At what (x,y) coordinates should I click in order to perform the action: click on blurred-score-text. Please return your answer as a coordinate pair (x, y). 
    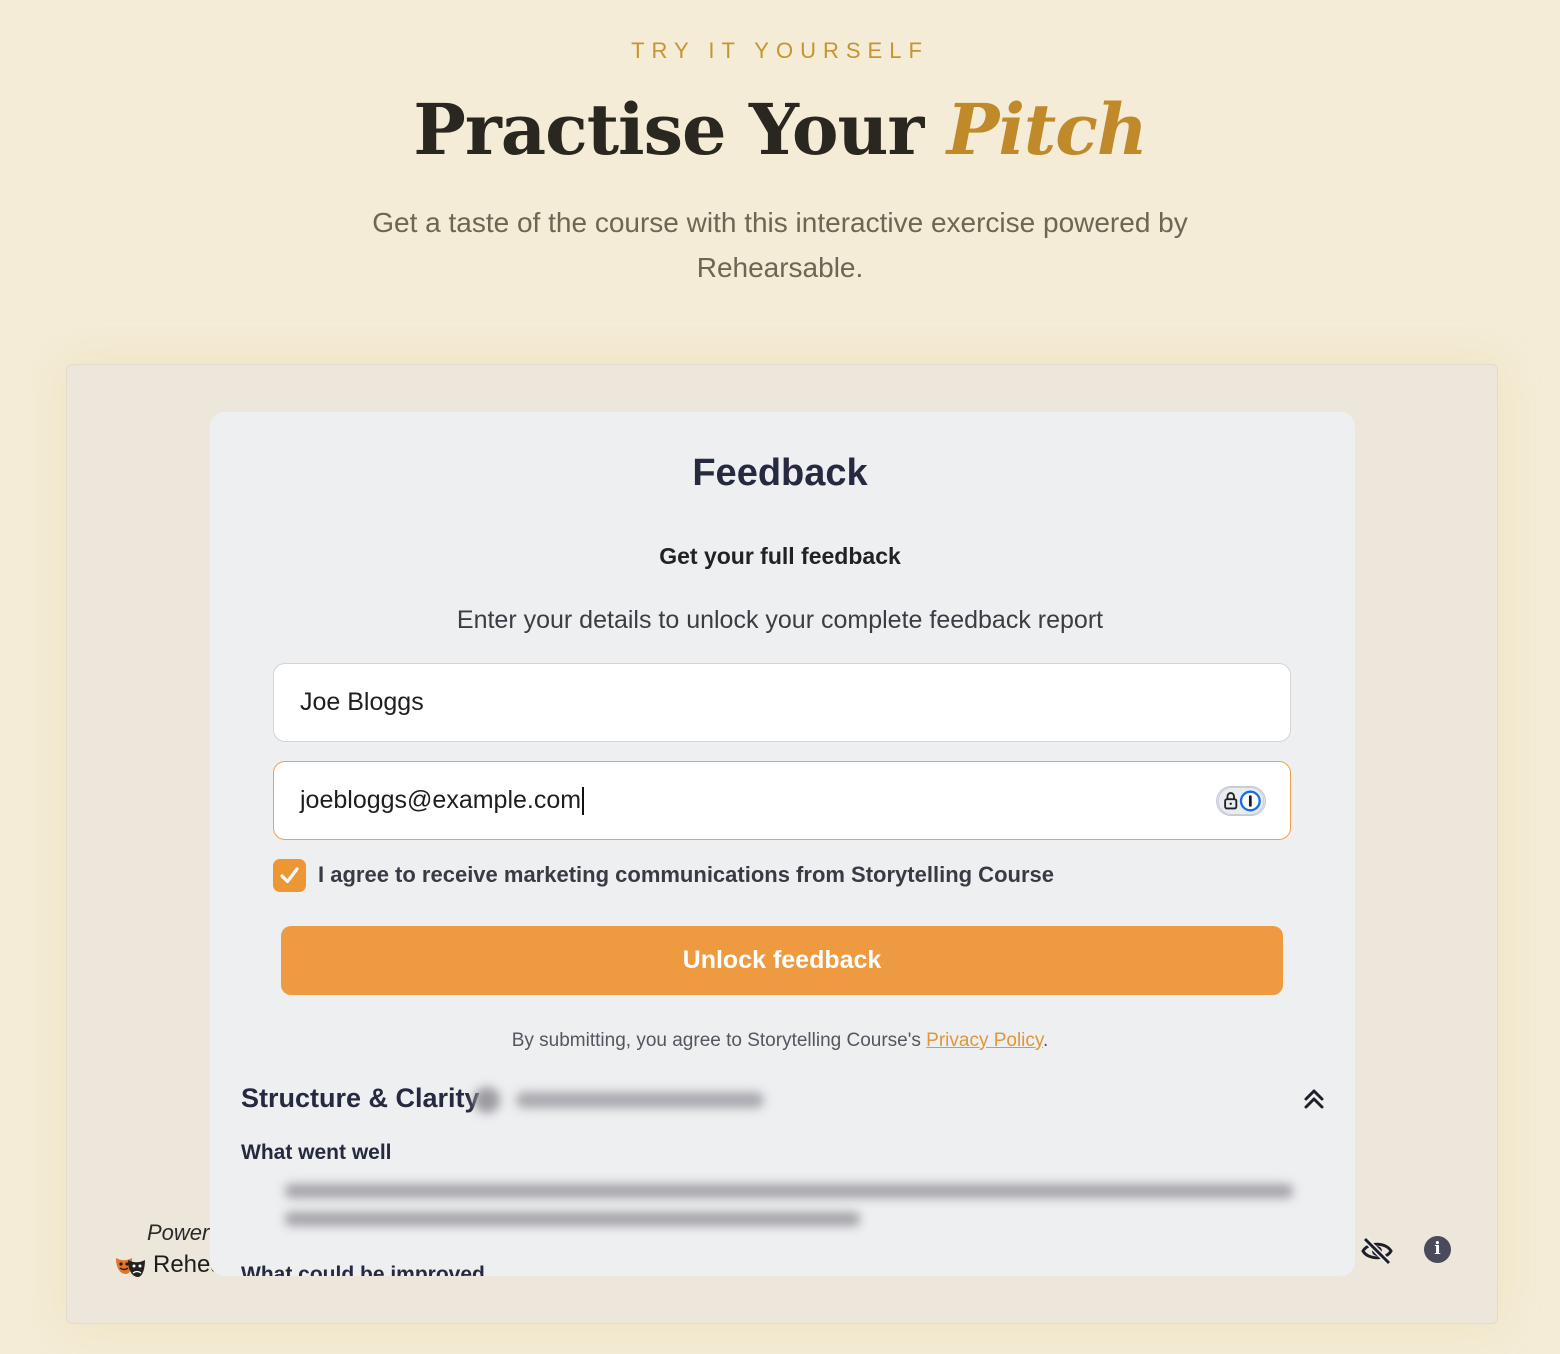
    Looking at the image, I should click on (640, 1100).